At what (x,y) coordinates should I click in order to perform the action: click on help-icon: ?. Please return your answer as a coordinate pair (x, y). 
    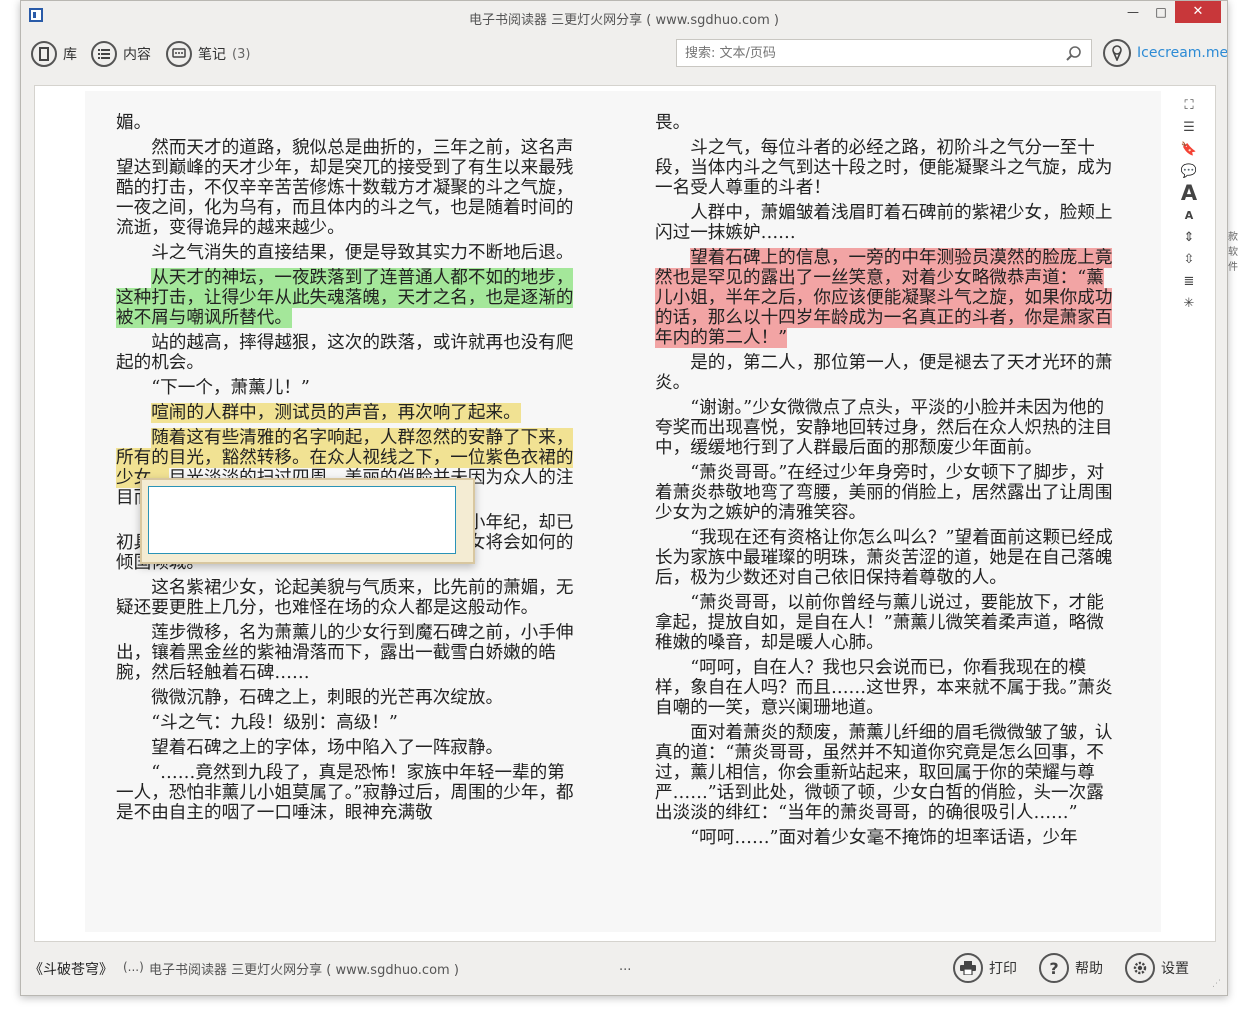
    Looking at the image, I should click on (1054, 968).